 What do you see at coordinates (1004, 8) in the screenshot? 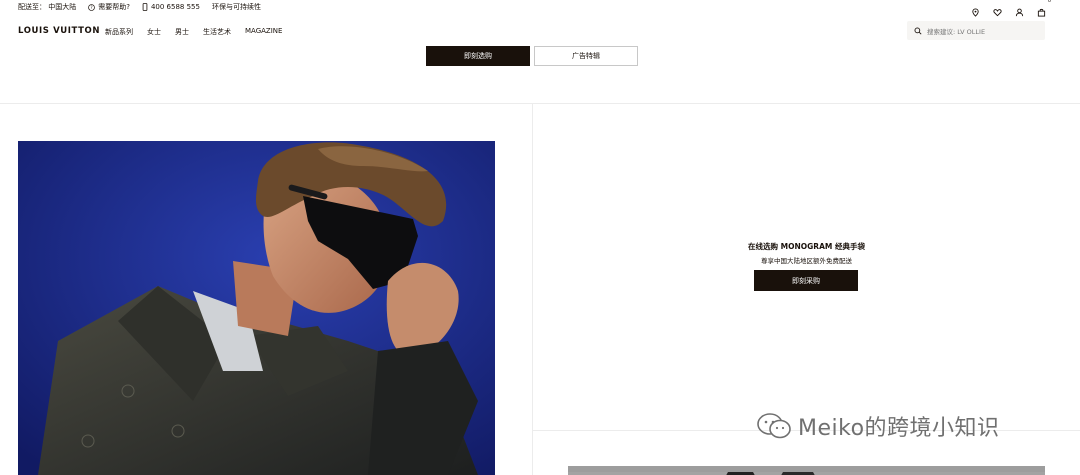
I see `utility-icons: 0` at bounding box center [1004, 8].